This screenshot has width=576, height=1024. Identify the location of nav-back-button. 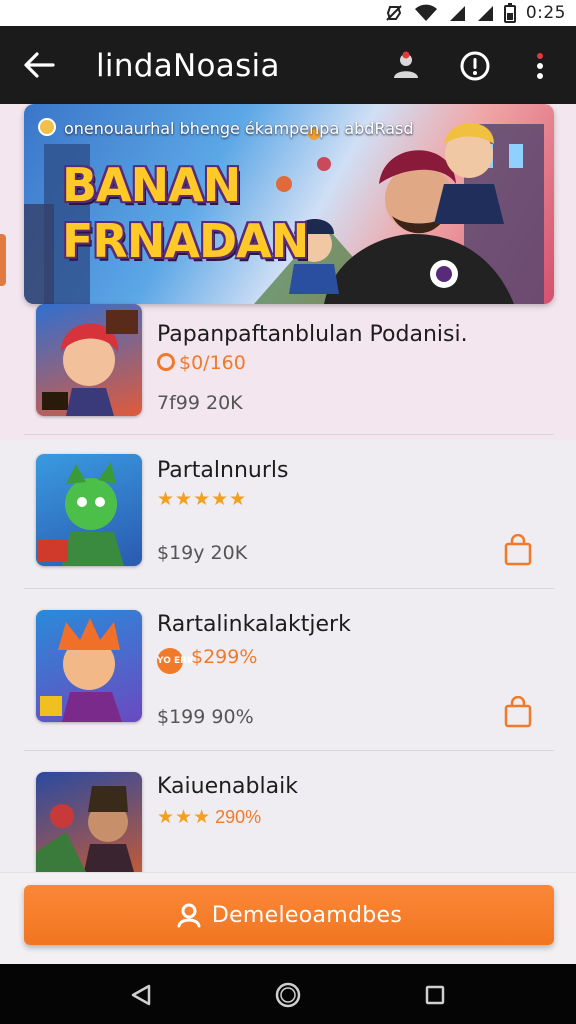
(141, 995).